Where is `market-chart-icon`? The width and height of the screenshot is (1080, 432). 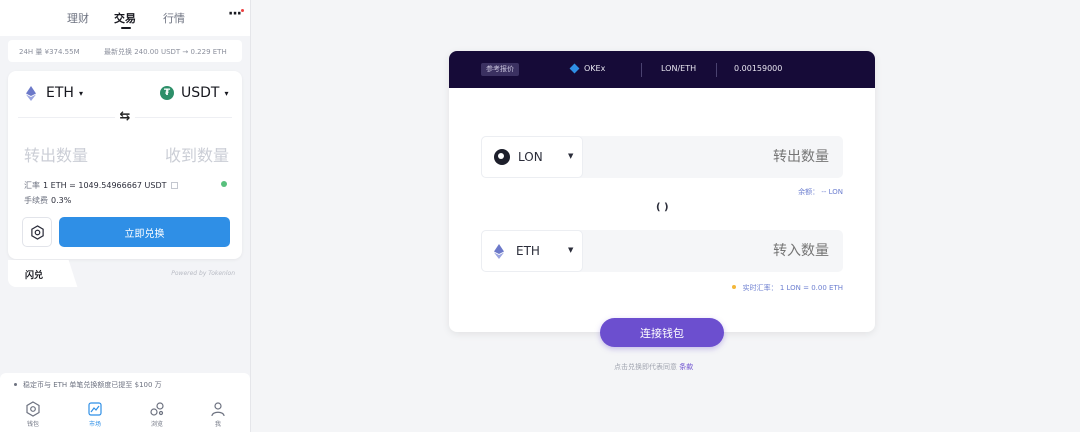 market-chart-icon is located at coordinates (95, 409).